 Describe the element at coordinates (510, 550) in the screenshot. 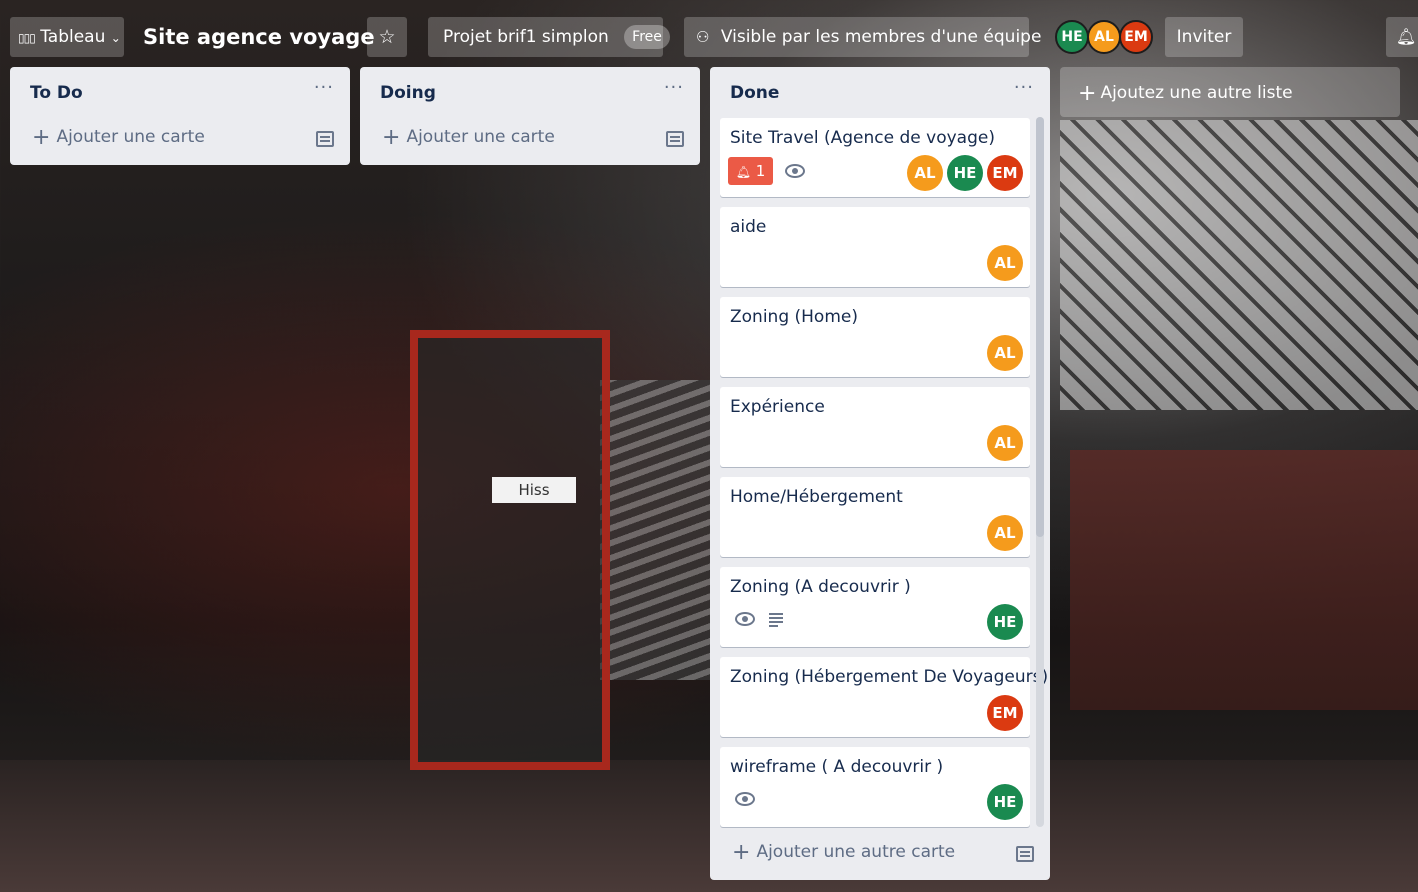

I see `background-elevator` at that location.